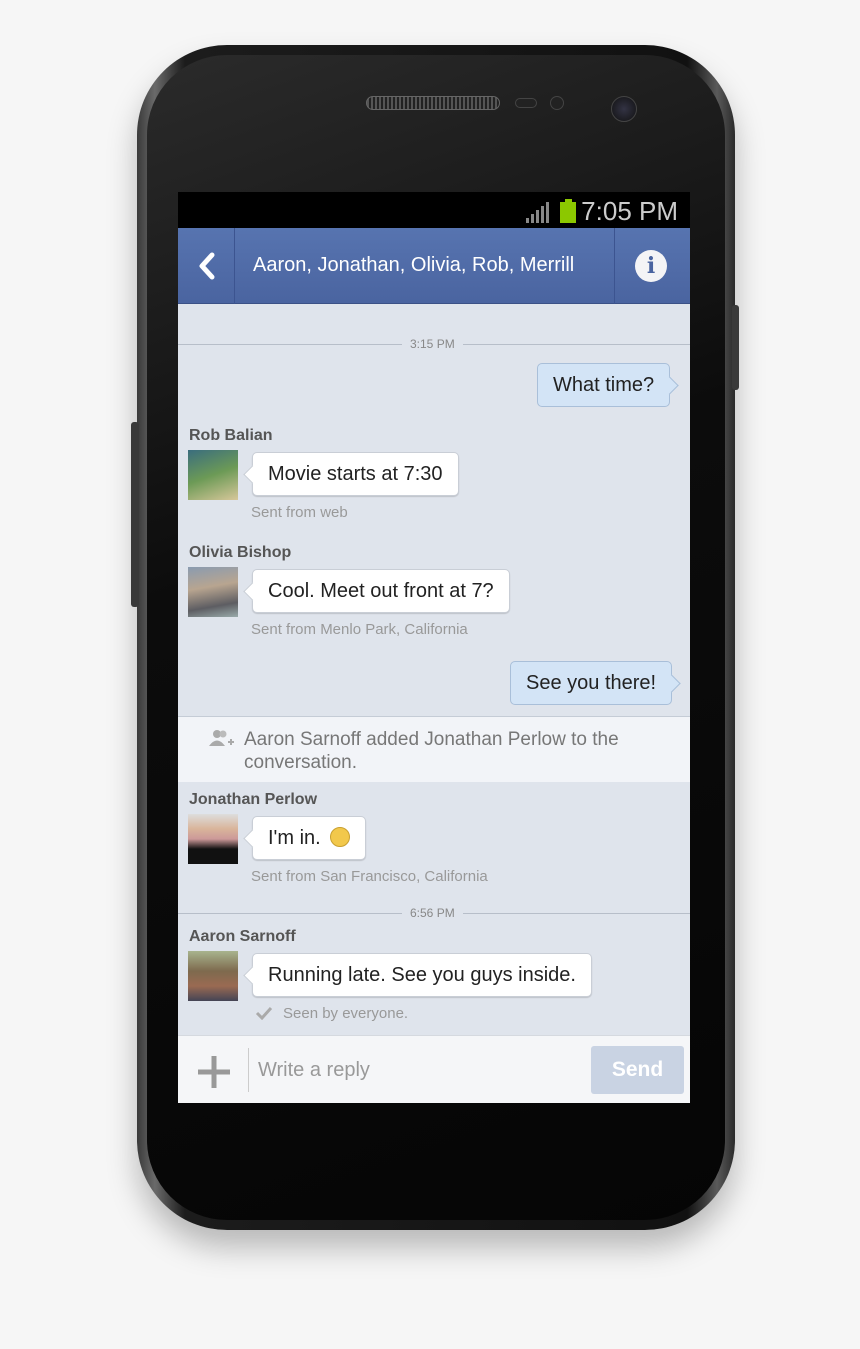  Describe the element at coordinates (253, 799) in the screenshot. I see `sender-name: Jonathan Perlow` at that location.